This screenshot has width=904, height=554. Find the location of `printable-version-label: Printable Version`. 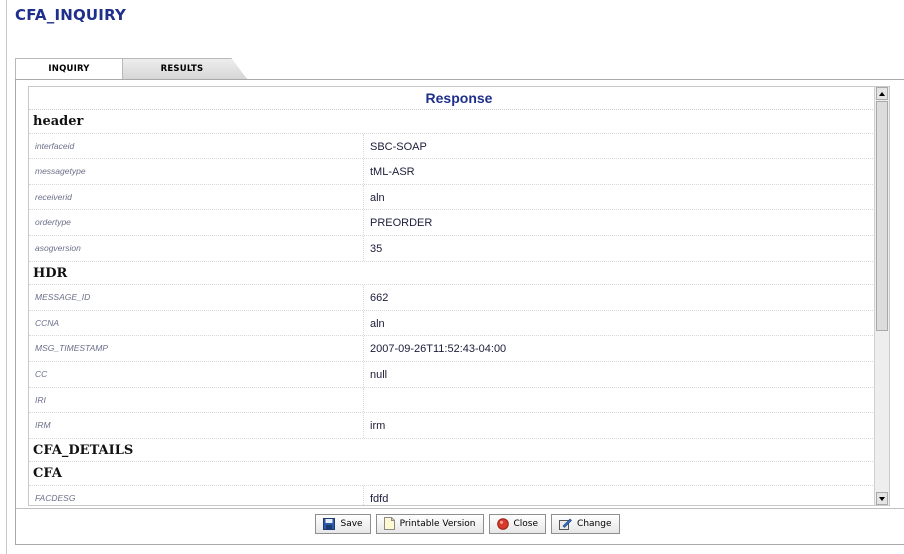

printable-version-label: Printable Version is located at coordinates (437, 523).